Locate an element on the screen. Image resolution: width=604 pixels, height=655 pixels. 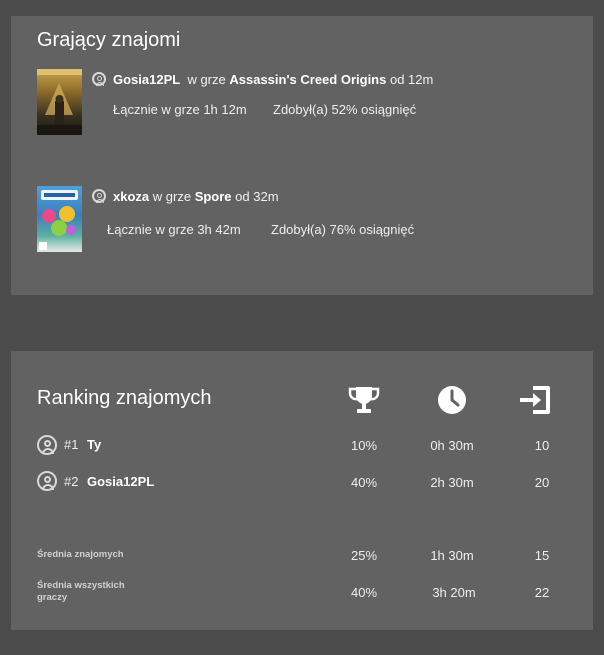
rank-logins: 20 is located at coordinates (542, 482).